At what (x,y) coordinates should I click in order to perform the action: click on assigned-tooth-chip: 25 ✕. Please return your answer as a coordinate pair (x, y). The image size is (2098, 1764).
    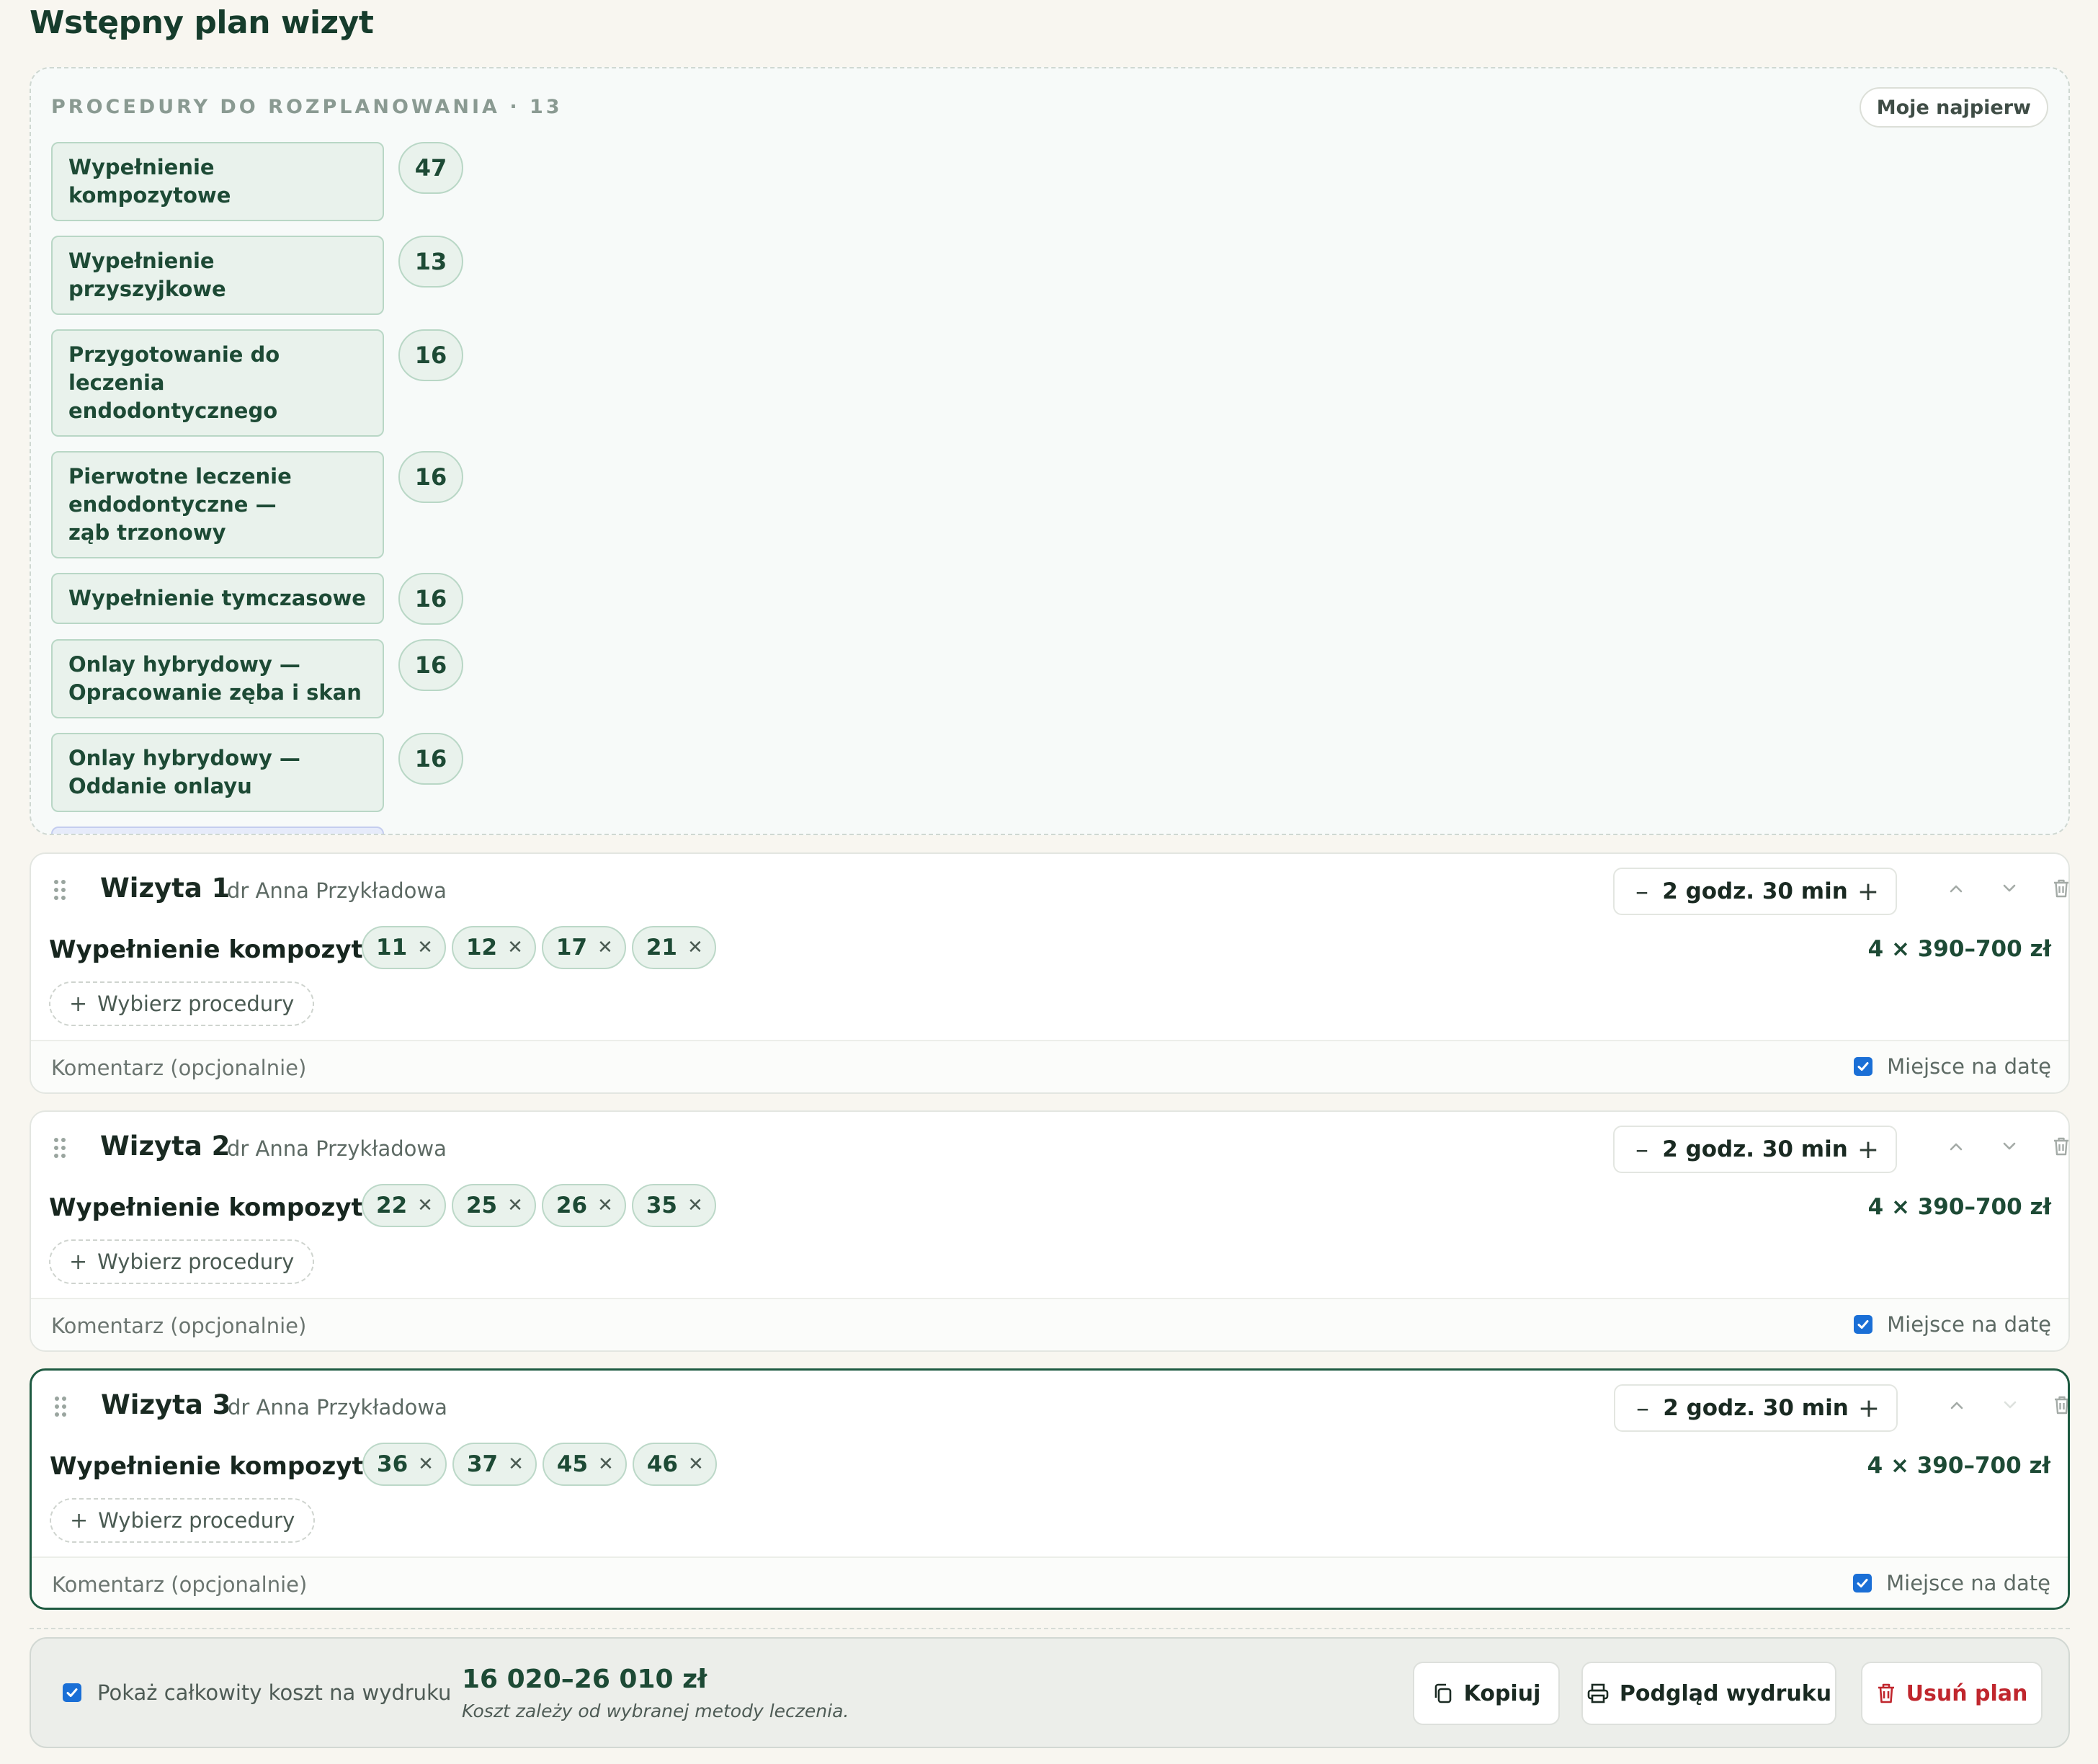
    Looking at the image, I should click on (493, 1205).